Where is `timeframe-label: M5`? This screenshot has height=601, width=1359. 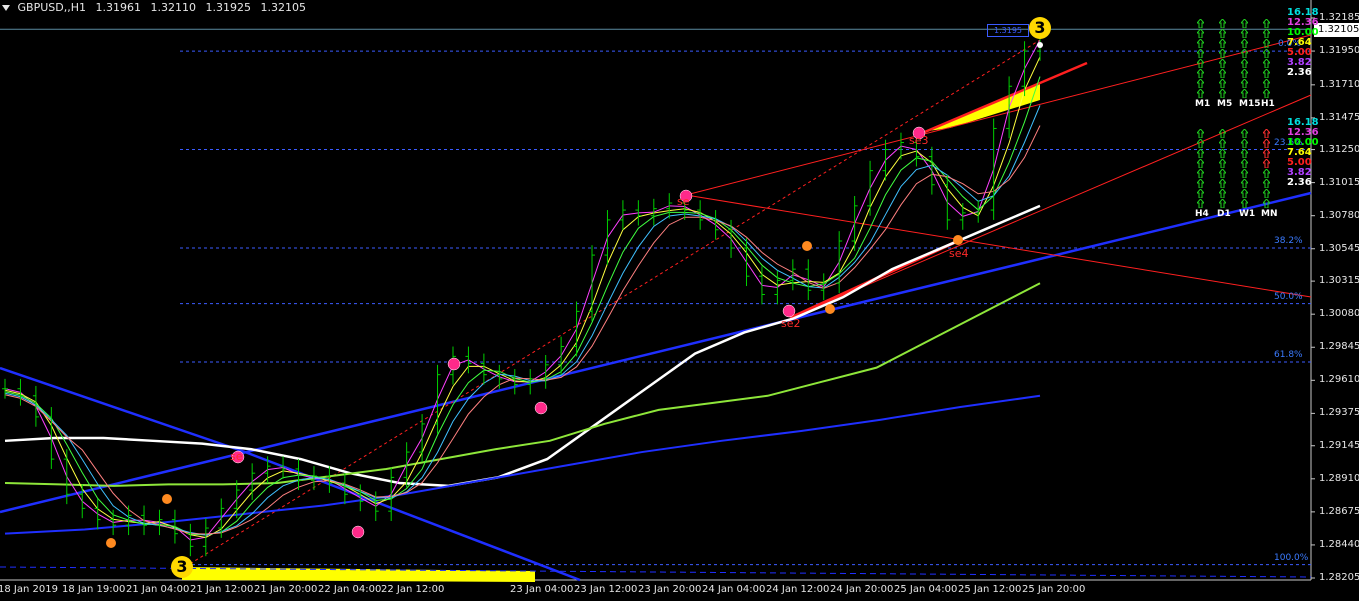
timeframe-label: M5 is located at coordinates (1225, 104).